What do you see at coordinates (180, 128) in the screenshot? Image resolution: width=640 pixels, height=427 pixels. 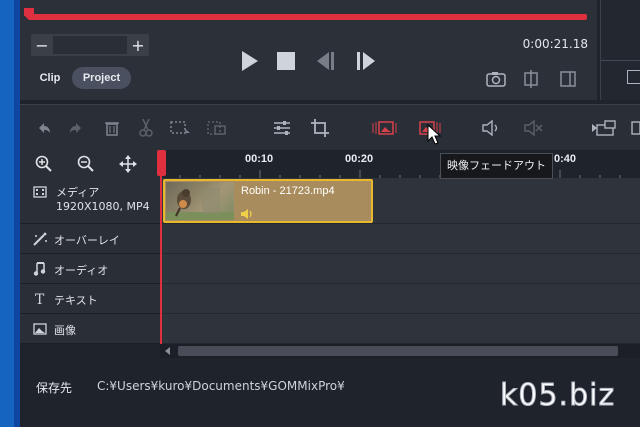 I see `select-range-icon` at bounding box center [180, 128].